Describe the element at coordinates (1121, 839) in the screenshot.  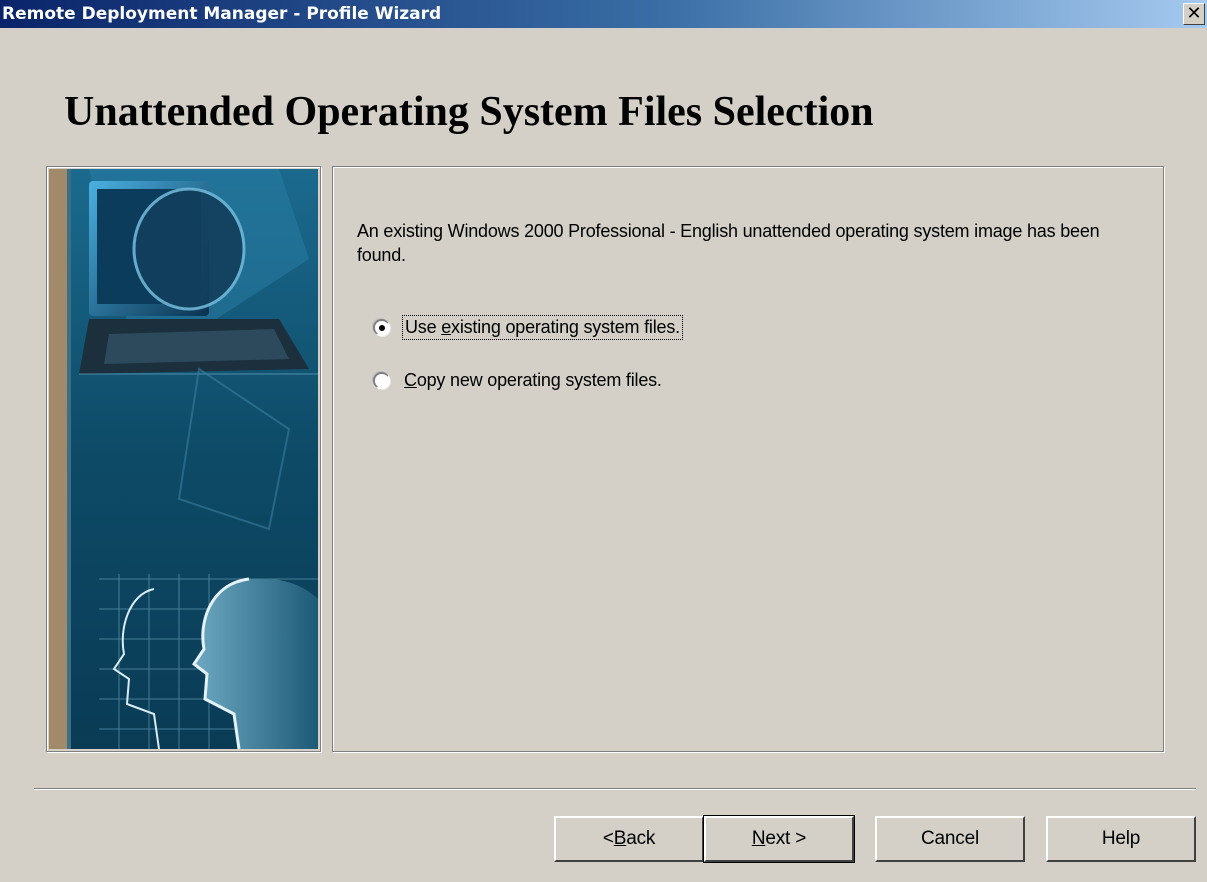
I see `help-button: Help` at that location.